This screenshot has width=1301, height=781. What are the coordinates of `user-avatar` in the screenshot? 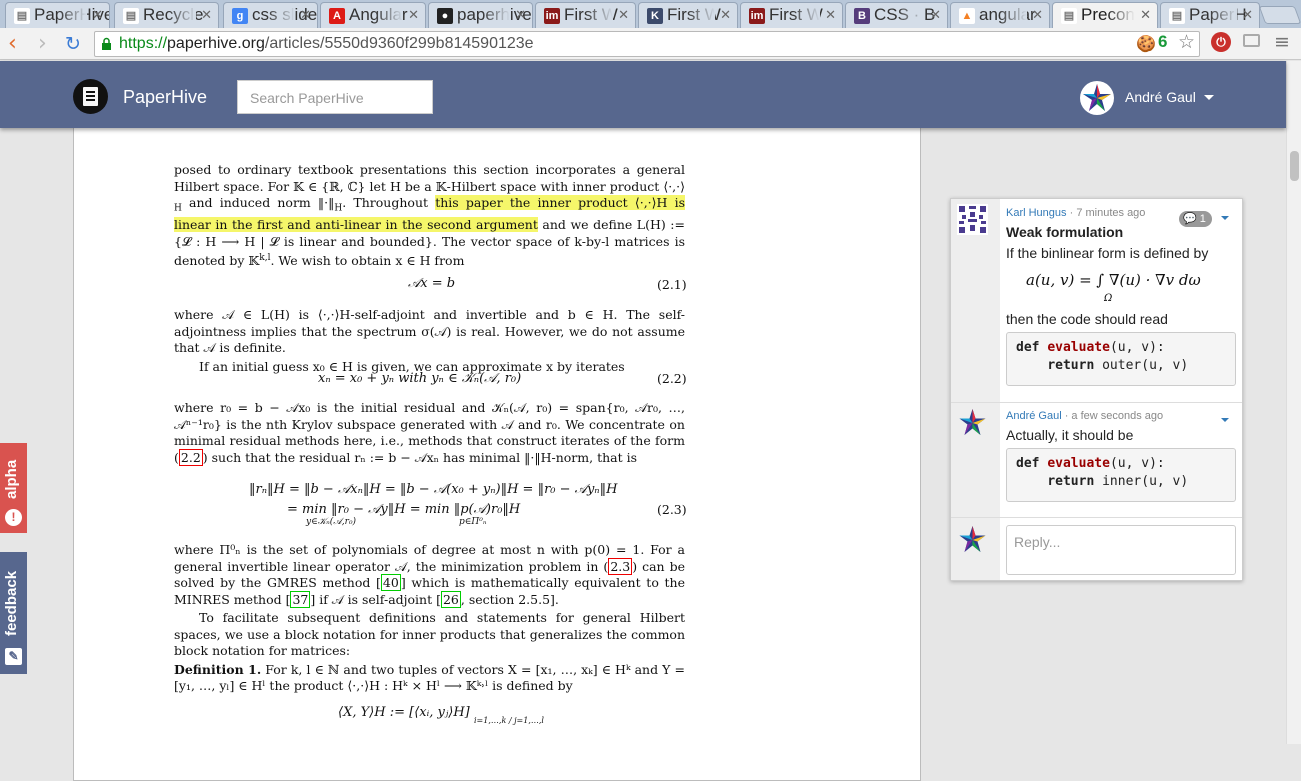 It's located at (1097, 98).